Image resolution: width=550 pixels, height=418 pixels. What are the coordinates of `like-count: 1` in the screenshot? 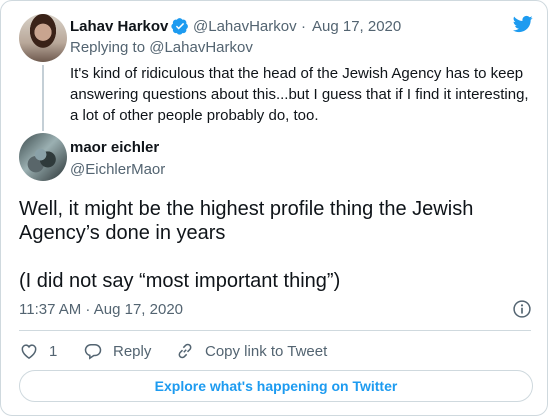 It's located at (53, 351).